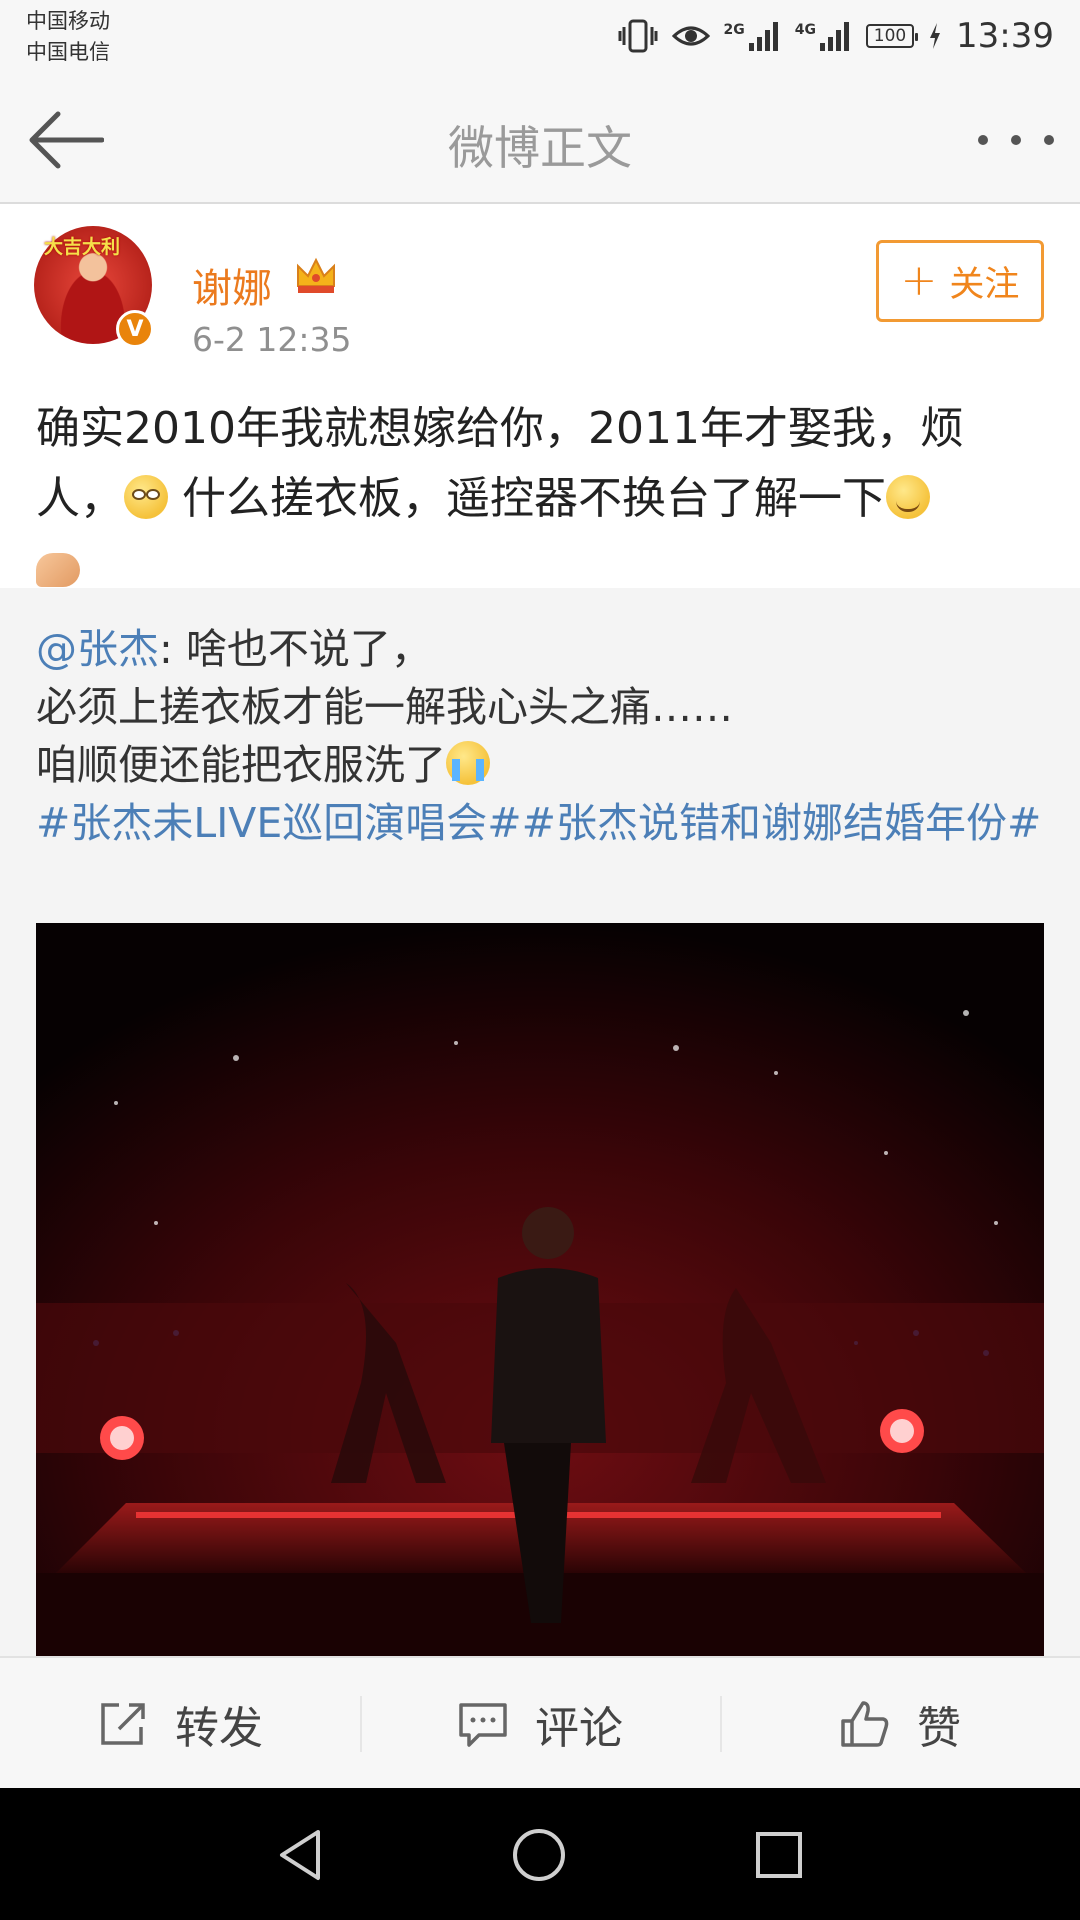 The height and width of the screenshot is (1920, 1080). Describe the element at coordinates (58, 570) in the screenshot. I see `beckon-hand-icon` at that location.